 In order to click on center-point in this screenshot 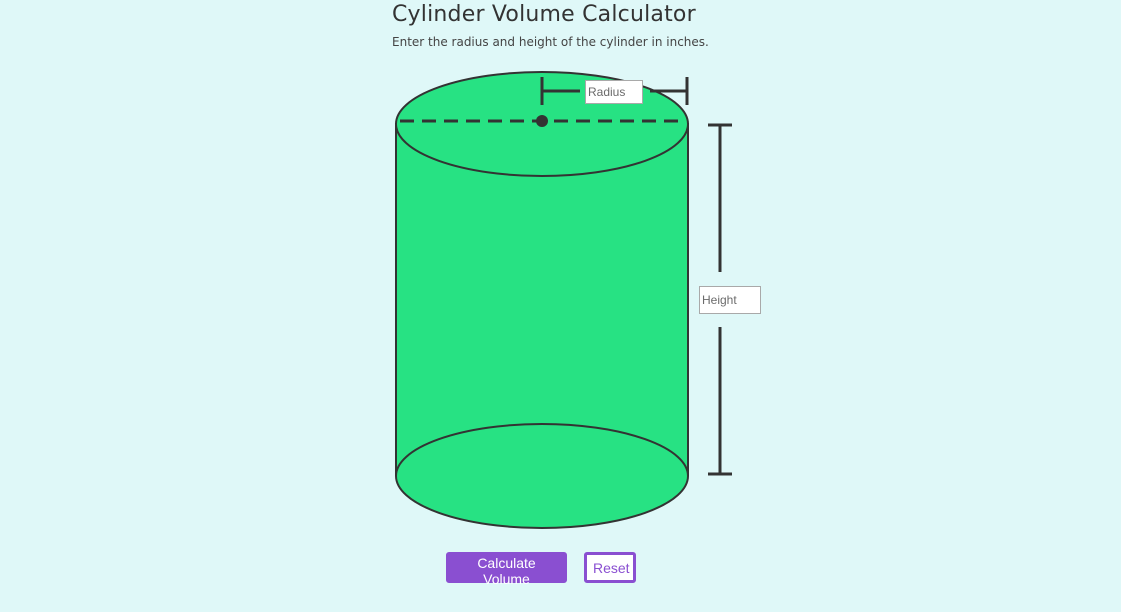, I will do `click(542, 121)`.